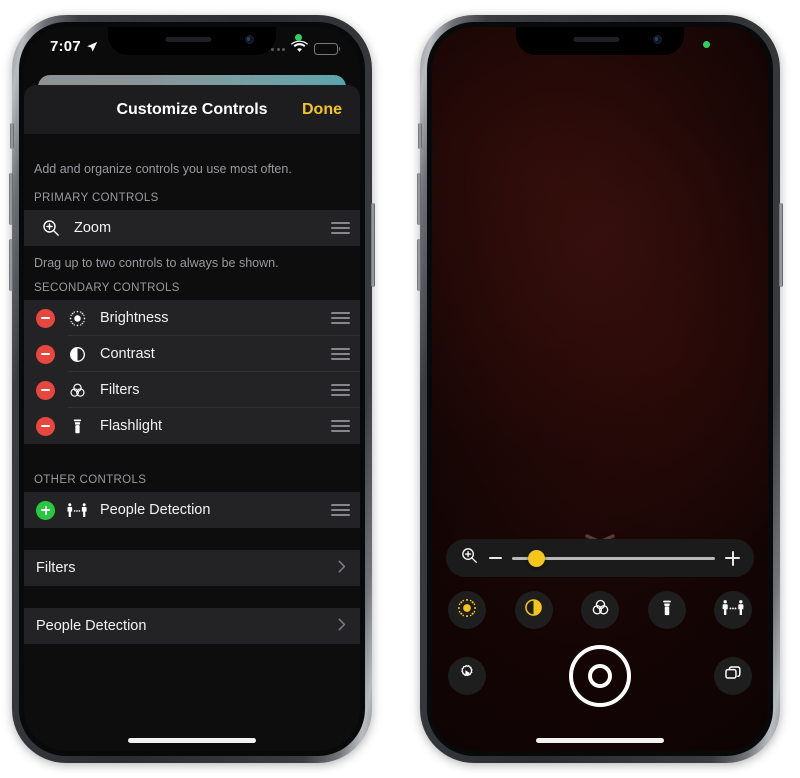 The width and height of the screenshot is (800, 778). Describe the element at coordinates (96, 198) in the screenshot. I see `section-header-primary: PRIMARY CONTROLS` at that location.